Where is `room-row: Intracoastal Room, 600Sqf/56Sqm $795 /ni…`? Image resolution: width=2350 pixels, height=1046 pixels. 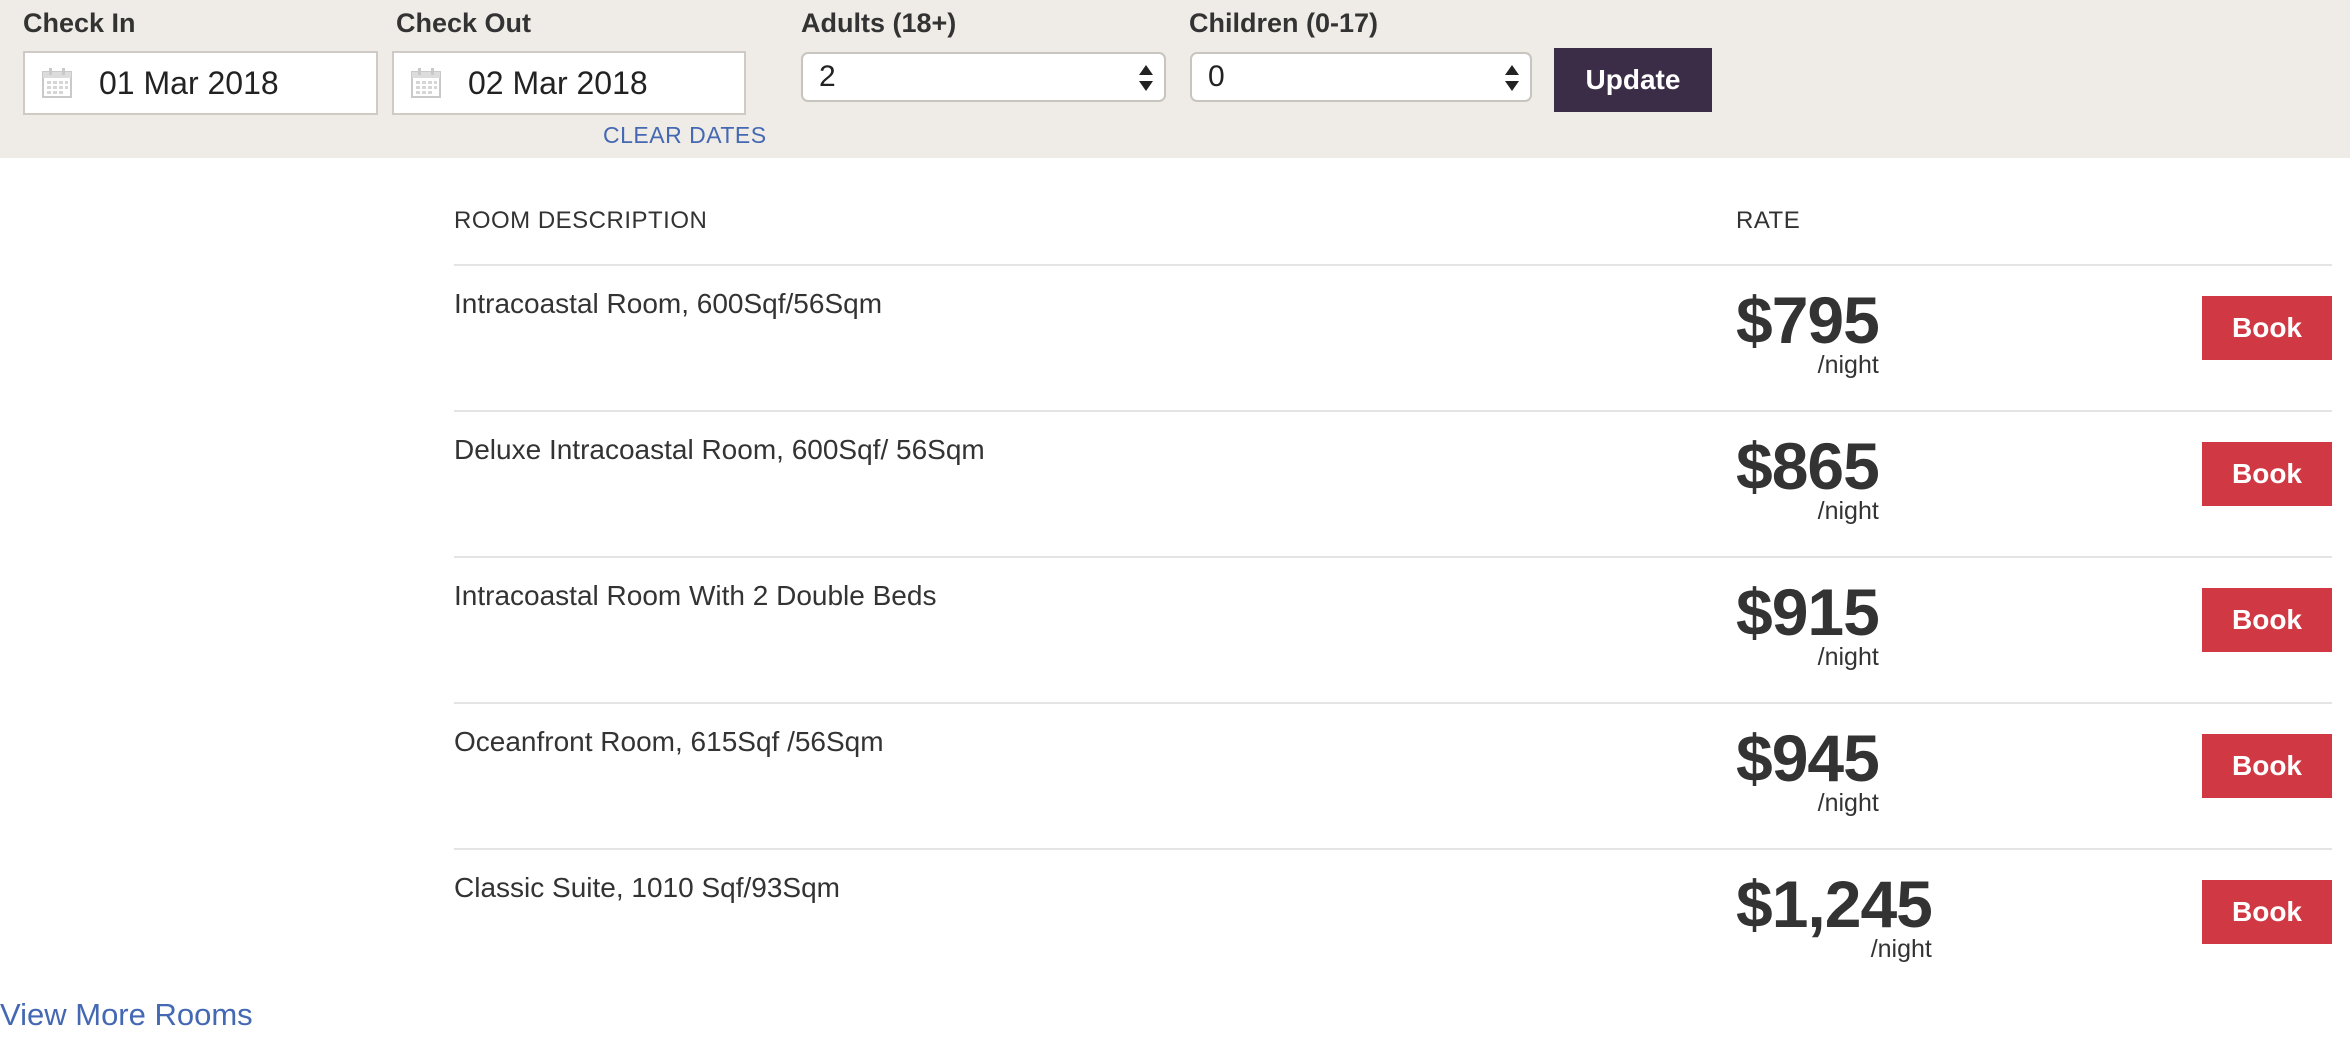
room-row: Intracoastal Room, 600Sqf/56Sqm $795 /ni… is located at coordinates (1393, 339).